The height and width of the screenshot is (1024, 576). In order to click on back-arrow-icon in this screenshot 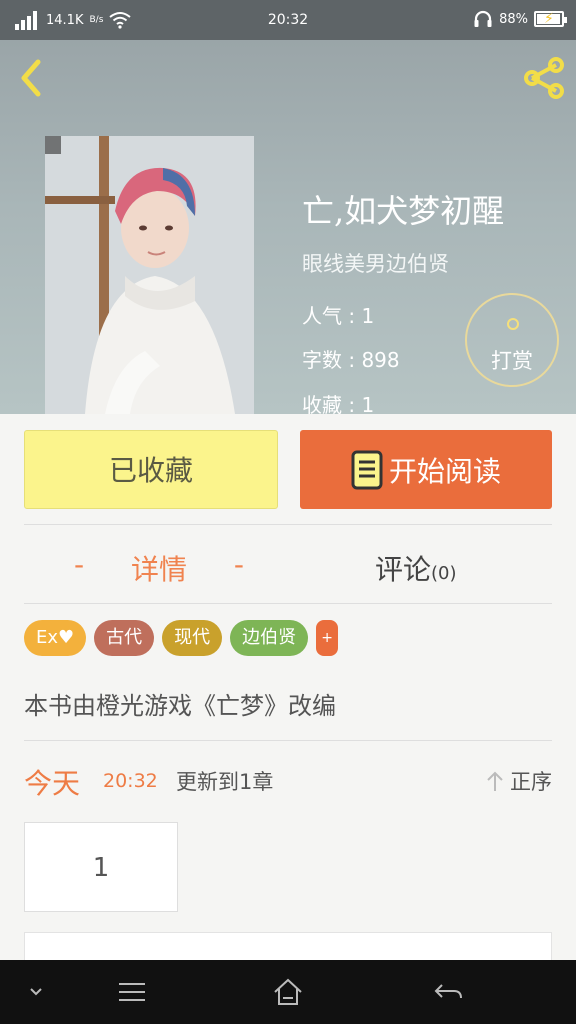, I will do `click(448, 991)`.